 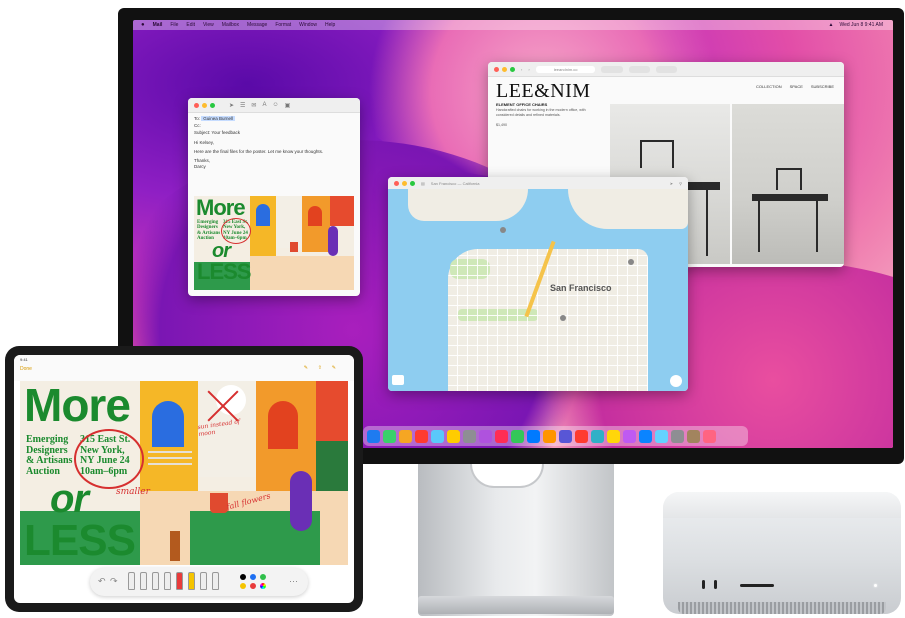 What do you see at coordinates (174, 25) in the screenshot?
I see `menu-item: File` at bounding box center [174, 25].